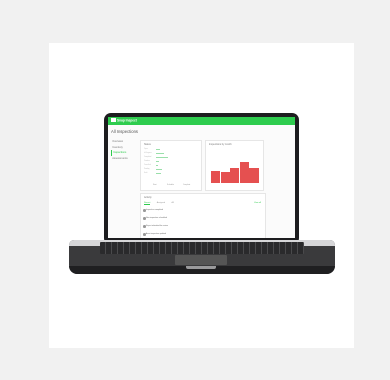  I want to click on tab-recent: Recent, so click(147, 203).